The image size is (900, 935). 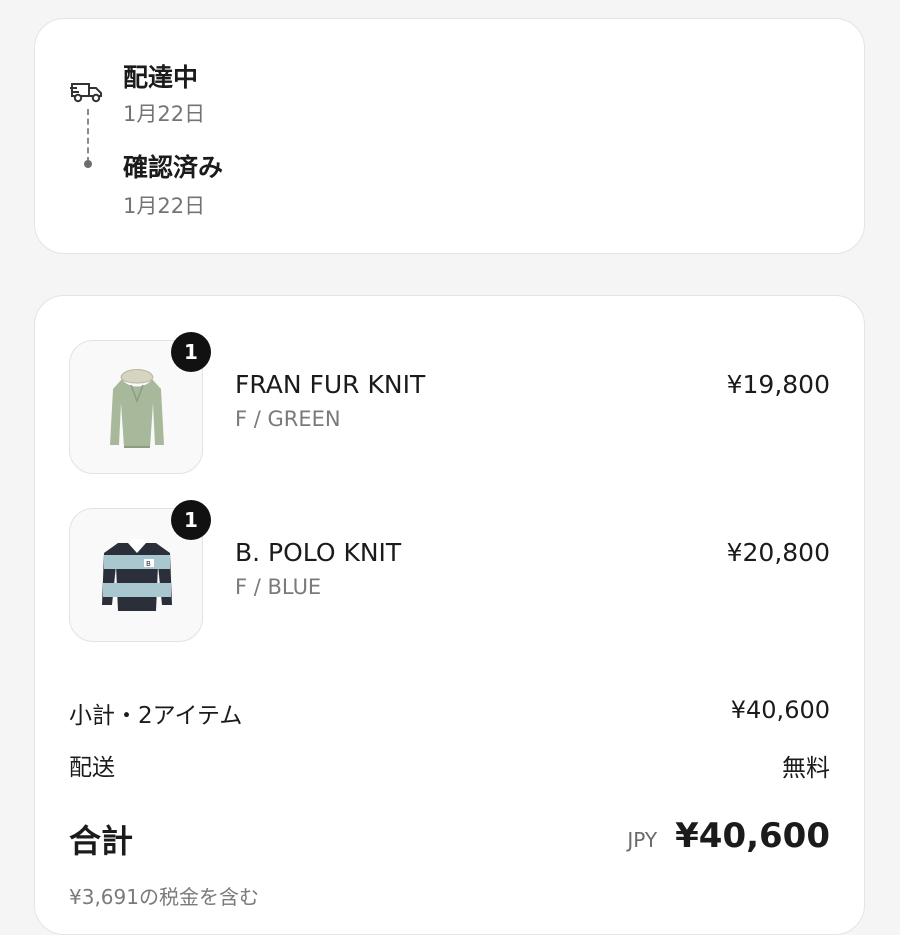 I want to click on green-knit-sweater-image, so click(x=137, y=408).